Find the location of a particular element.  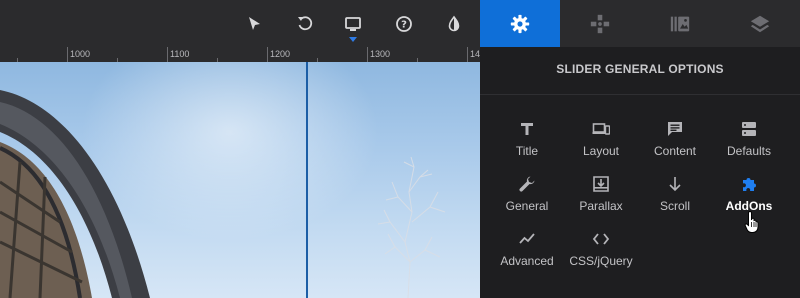

option-label: Title is located at coordinates (527, 151).